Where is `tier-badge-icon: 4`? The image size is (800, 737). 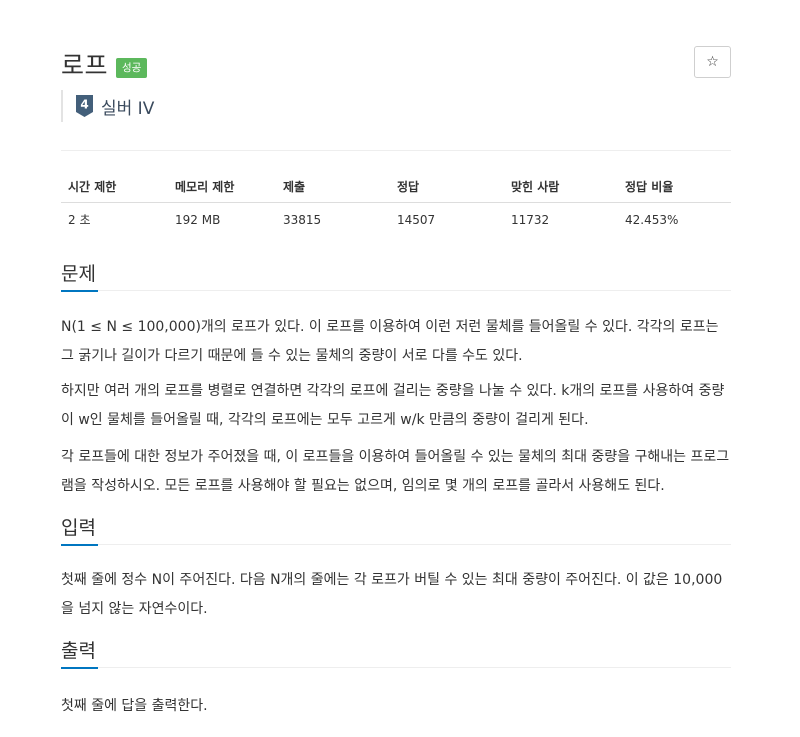 tier-badge-icon: 4 is located at coordinates (84, 106).